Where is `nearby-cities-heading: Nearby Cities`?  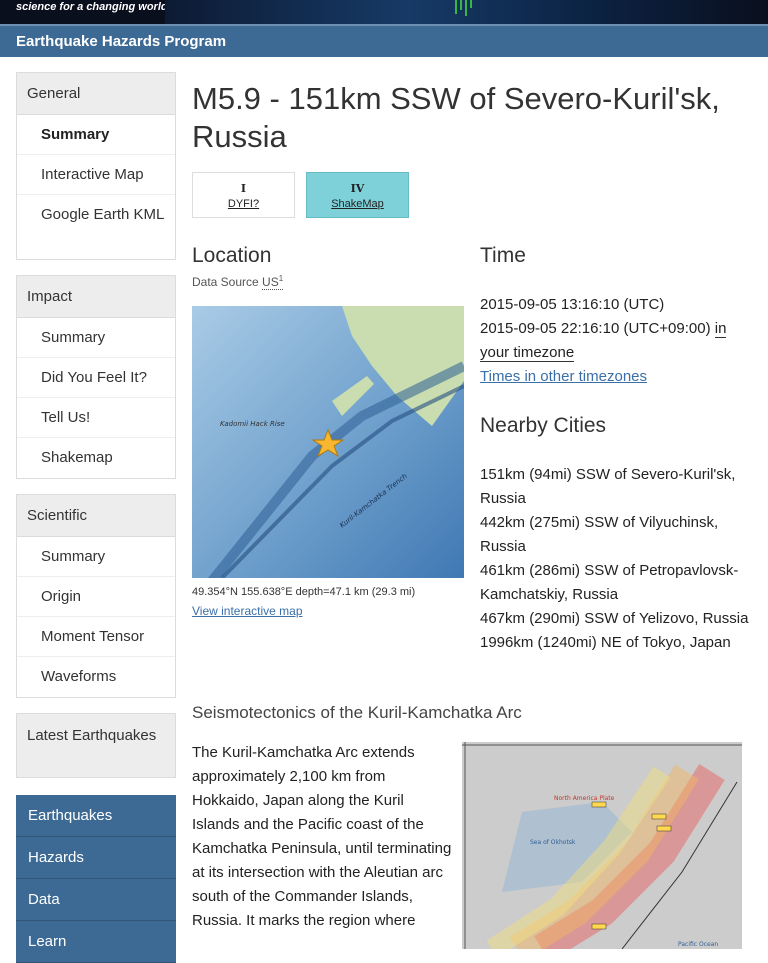
nearby-cities-heading: Nearby Cities is located at coordinates (543, 425).